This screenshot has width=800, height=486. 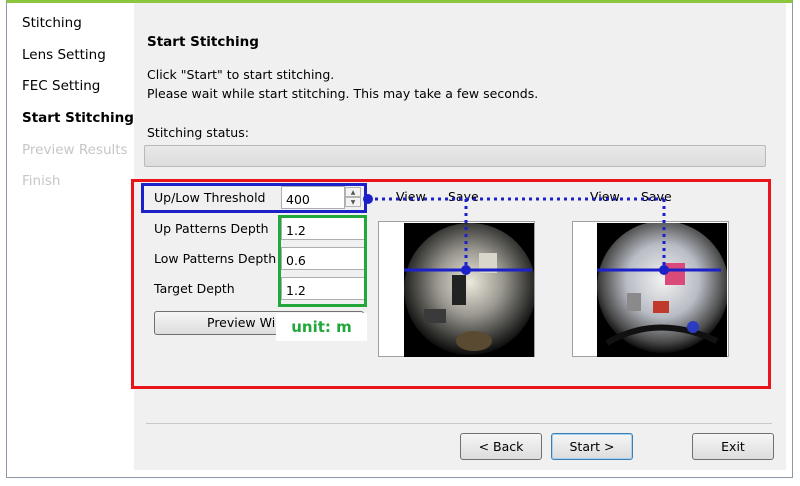 What do you see at coordinates (52, 23) in the screenshot?
I see `sidebar-item-stitching: Stitching` at bounding box center [52, 23].